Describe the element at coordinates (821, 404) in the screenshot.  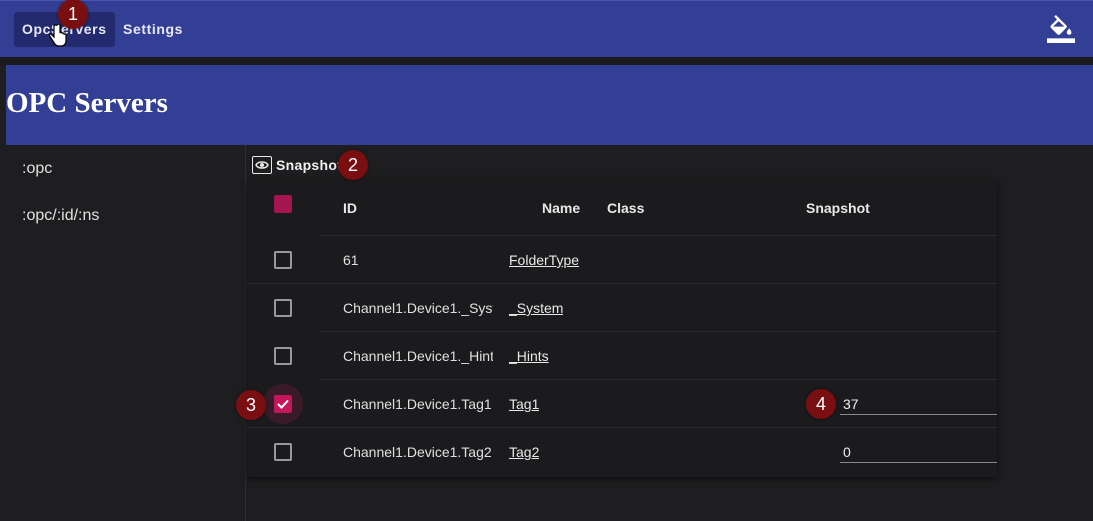
I see `annotation-marker: 4` at that location.